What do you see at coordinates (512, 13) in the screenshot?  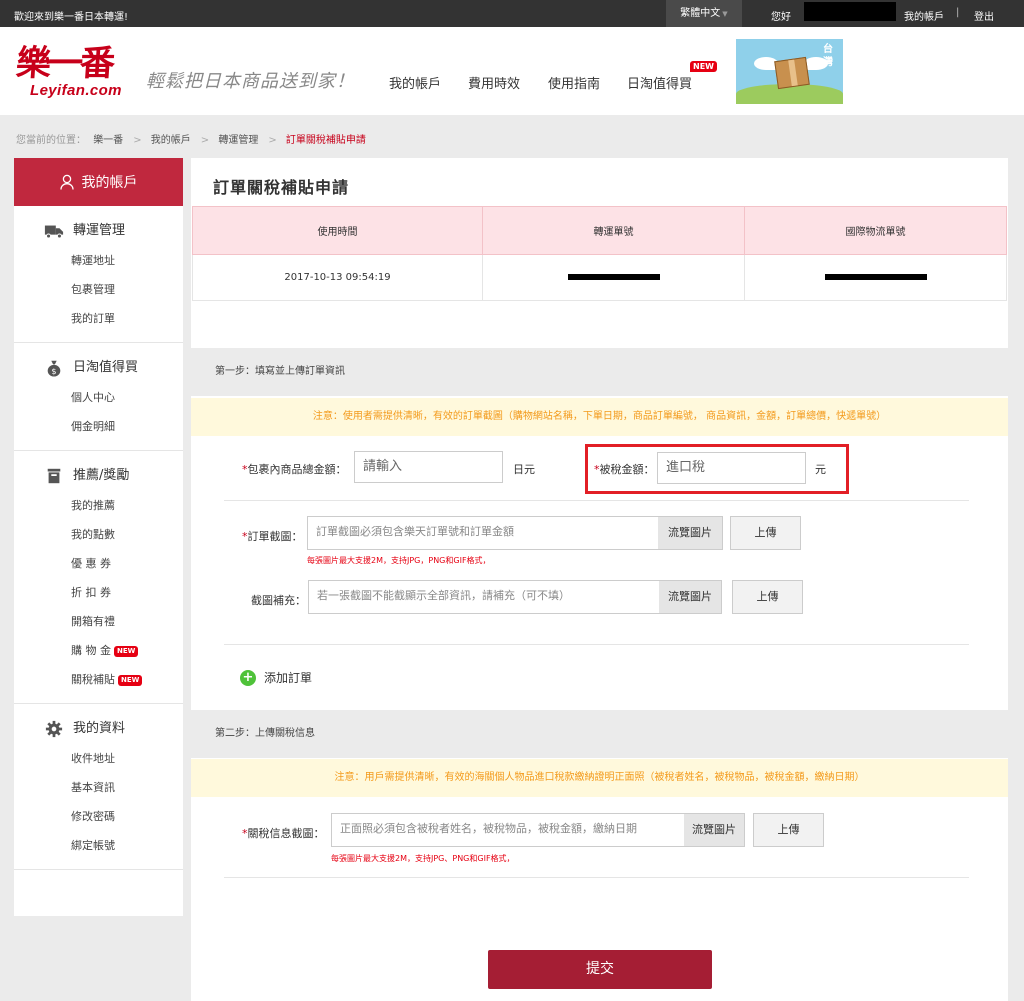 I see `top-bar: 歡迎來到樂一番日本轉運! 繁體中文 ▼ 您好 我的帳戶 | 登出` at bounding box center [512, 13].